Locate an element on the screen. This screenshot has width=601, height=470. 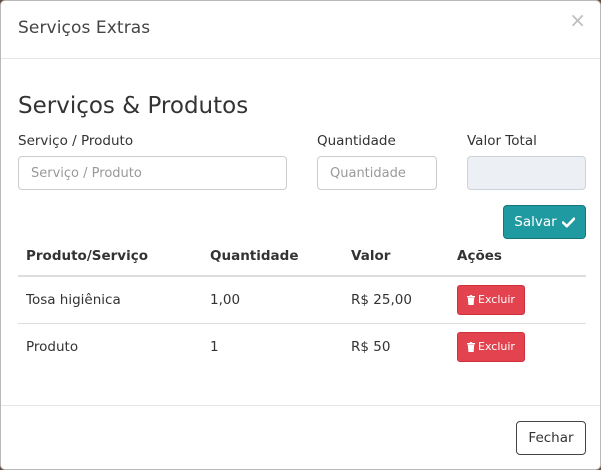
table-row: Tosa higiênica 1,00 R$ 25,00 Excluir is located at coordinates (302, 300).